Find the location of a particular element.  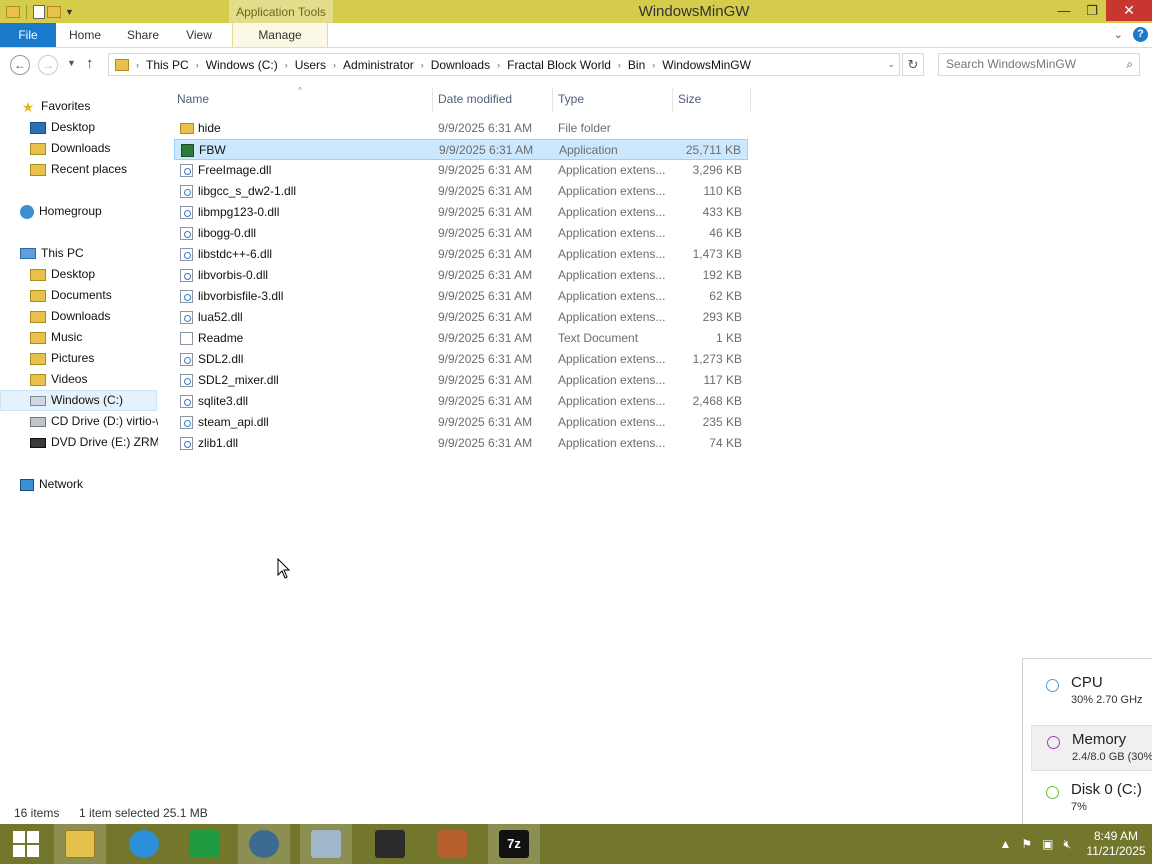

selection-info: 1 item selected 25.1 MB is located at coordinates (143, 813).